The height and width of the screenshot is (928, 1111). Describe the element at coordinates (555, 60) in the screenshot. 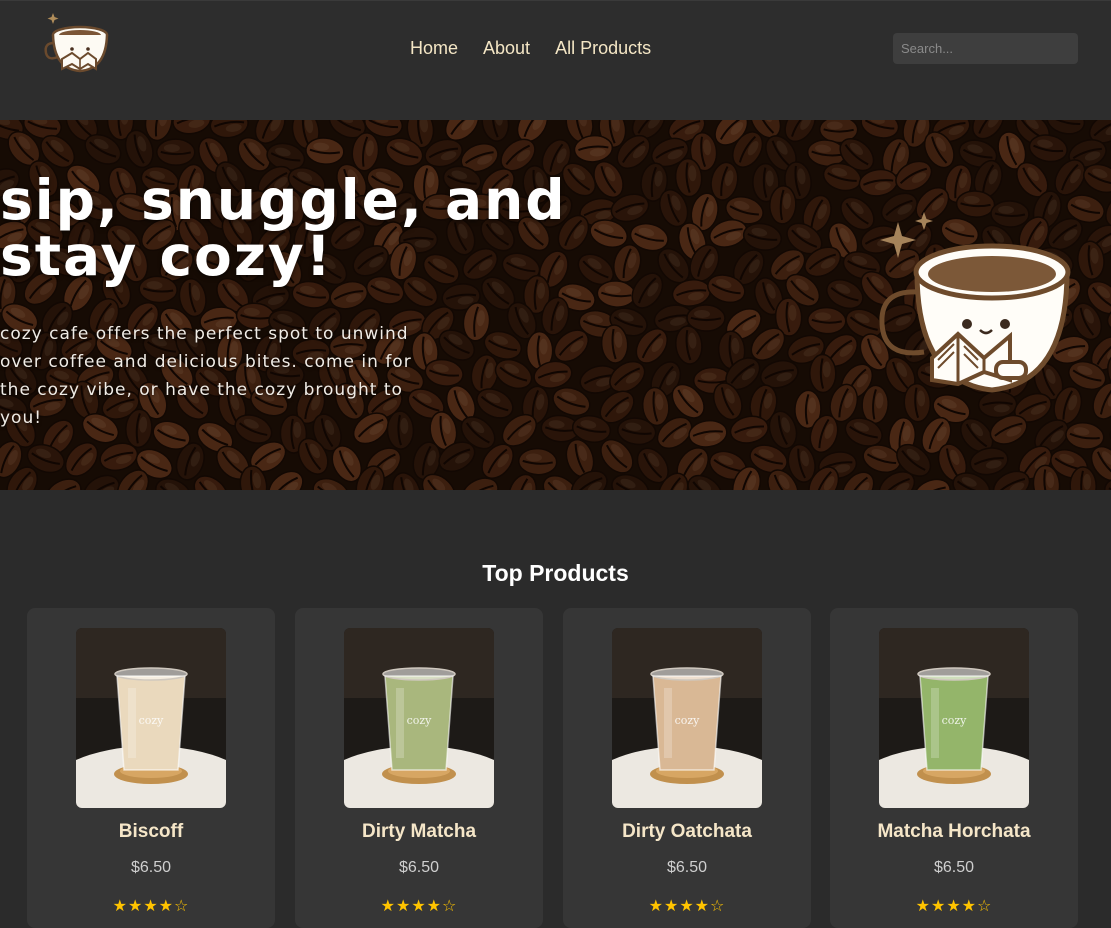

I see `site-header: Home About All Products` at that location.